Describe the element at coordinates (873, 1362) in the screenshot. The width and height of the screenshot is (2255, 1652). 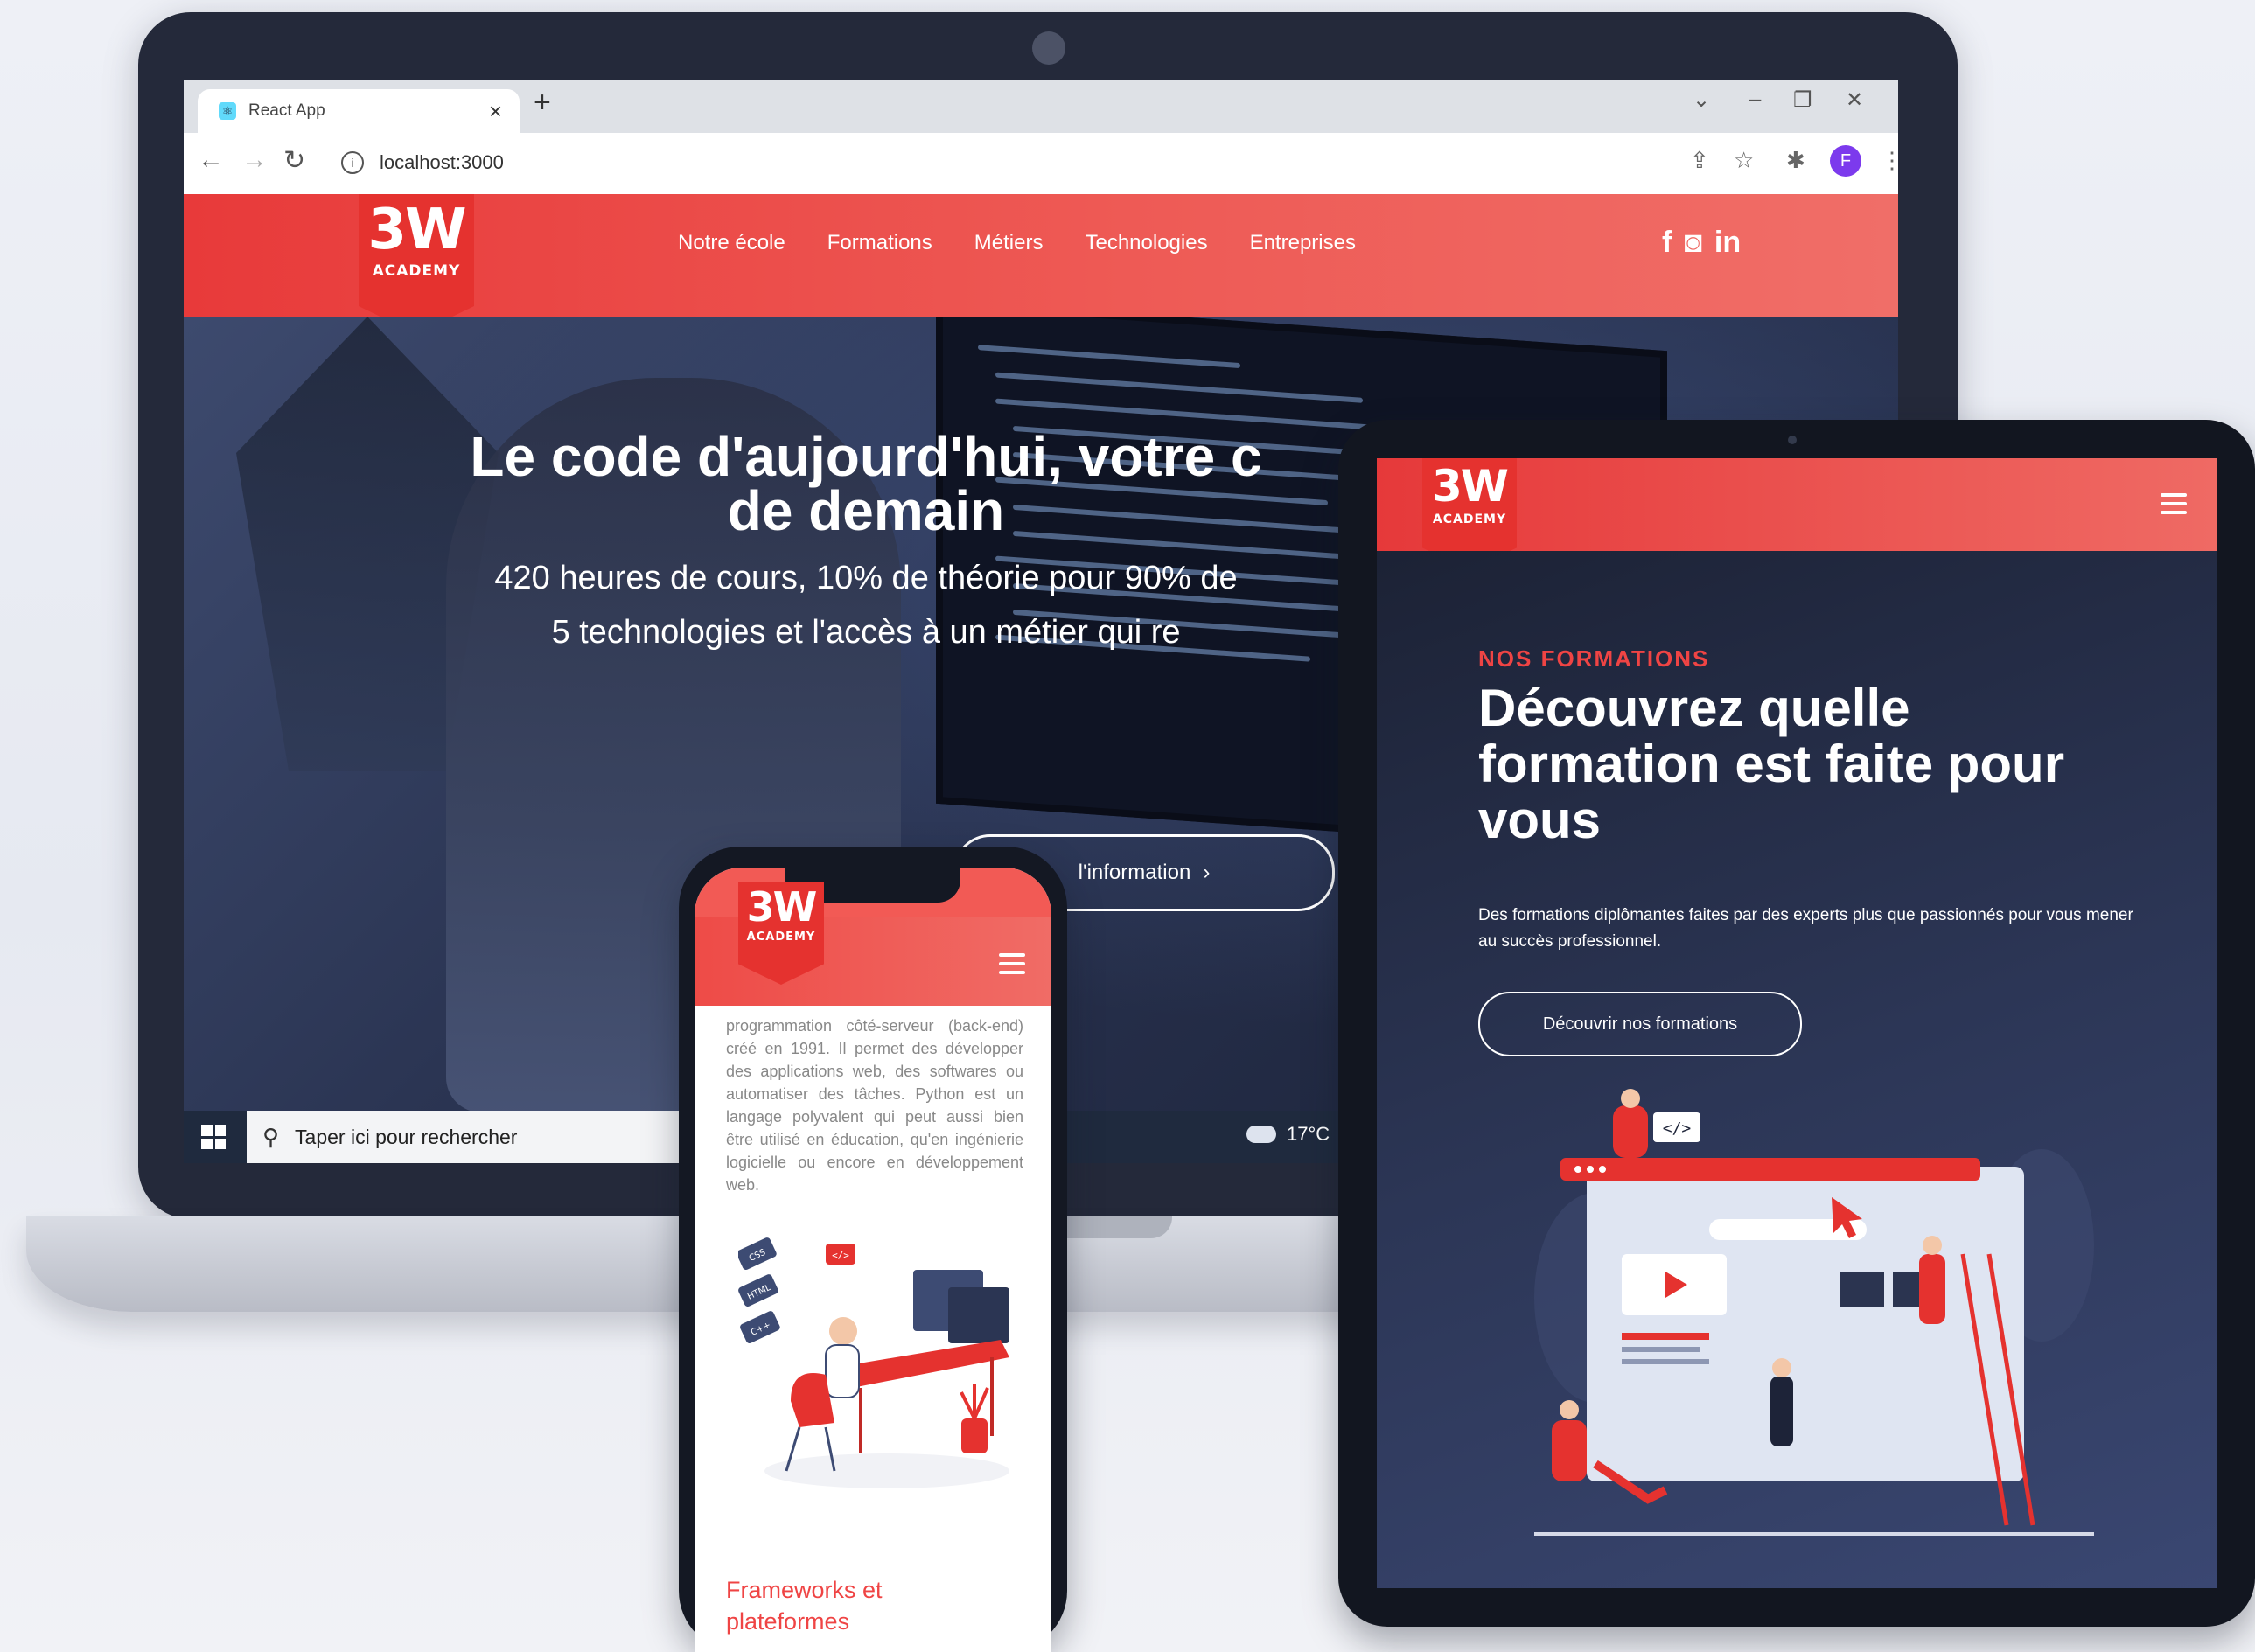
I see `developer-illustration: CSS HTML C++ </>` at that location.